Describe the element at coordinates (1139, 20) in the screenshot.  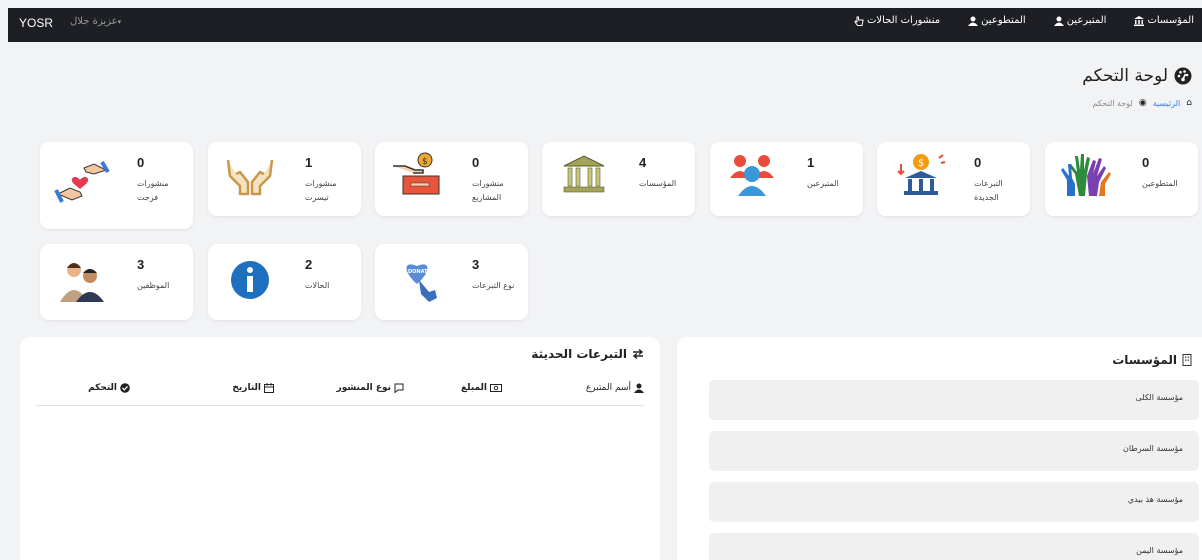
I see `bank-icon` at that location.